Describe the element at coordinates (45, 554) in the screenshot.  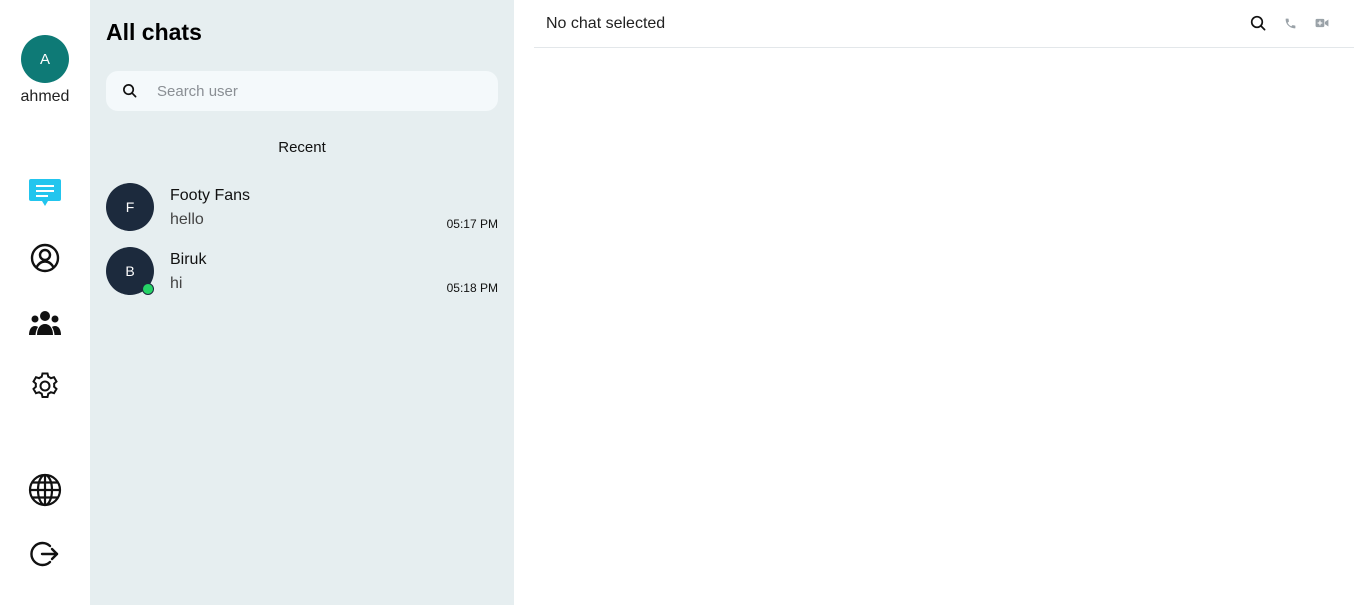
I see `logout-icon` at that location.